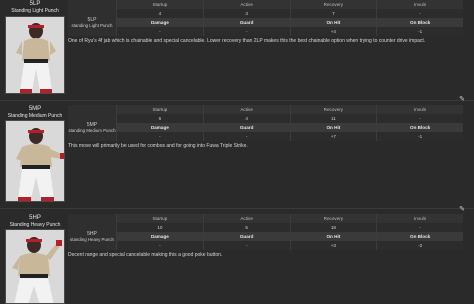 The image size is (474, 304). Describe the element at coordinates (92, 25) in the screenshot. I see `move-short-name: standing Light Punch` at that location.